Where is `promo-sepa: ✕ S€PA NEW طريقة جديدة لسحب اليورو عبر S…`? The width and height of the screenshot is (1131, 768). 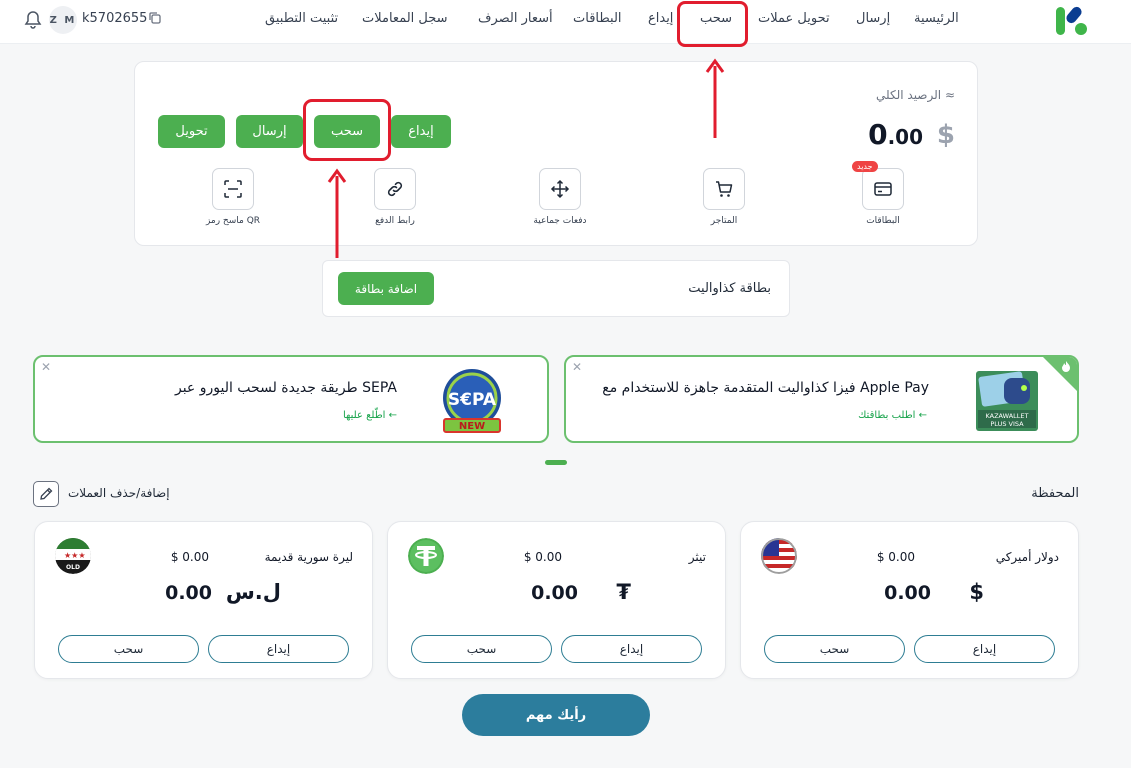
promo-sepa: ✕ S€PA NEW طريقة جديدة لسحب اليورو عبر S… is located at coordinates (291, 399).